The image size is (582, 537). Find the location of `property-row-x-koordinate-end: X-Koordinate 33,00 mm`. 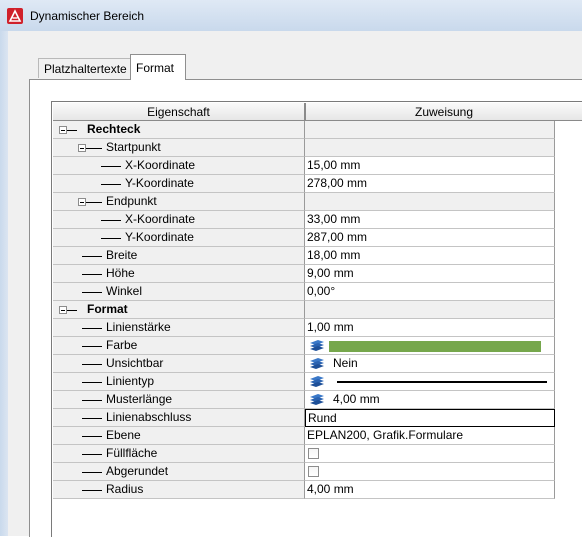

property-row-x-koordinate-end: X-Koordinate 33,00 mm is located at coordinates (317, 220).